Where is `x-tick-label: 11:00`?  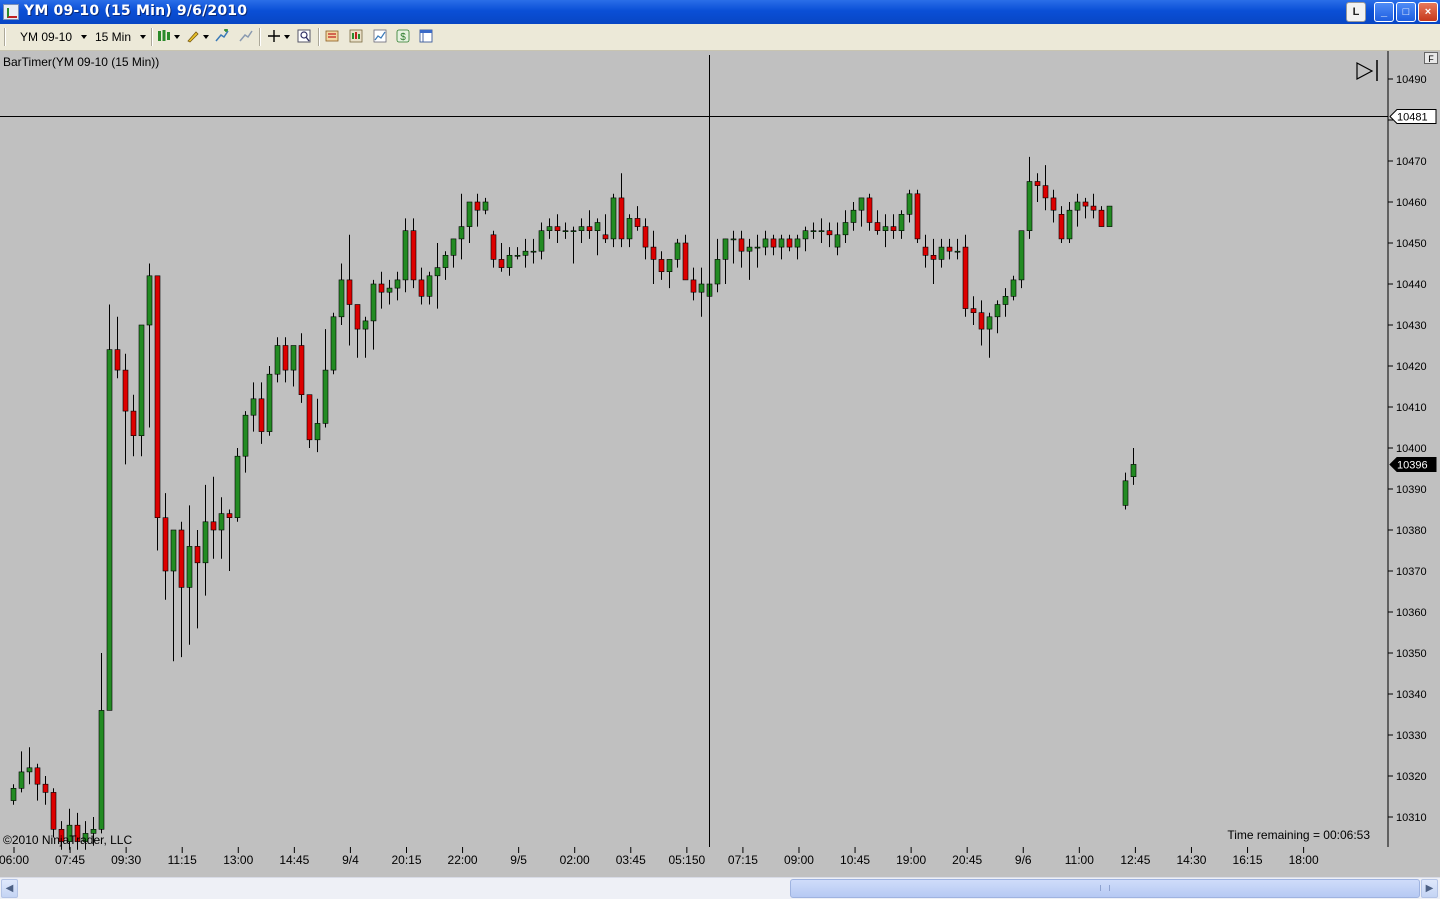
x-tick-label: 11:00 is located at coordinates (1079, 860).